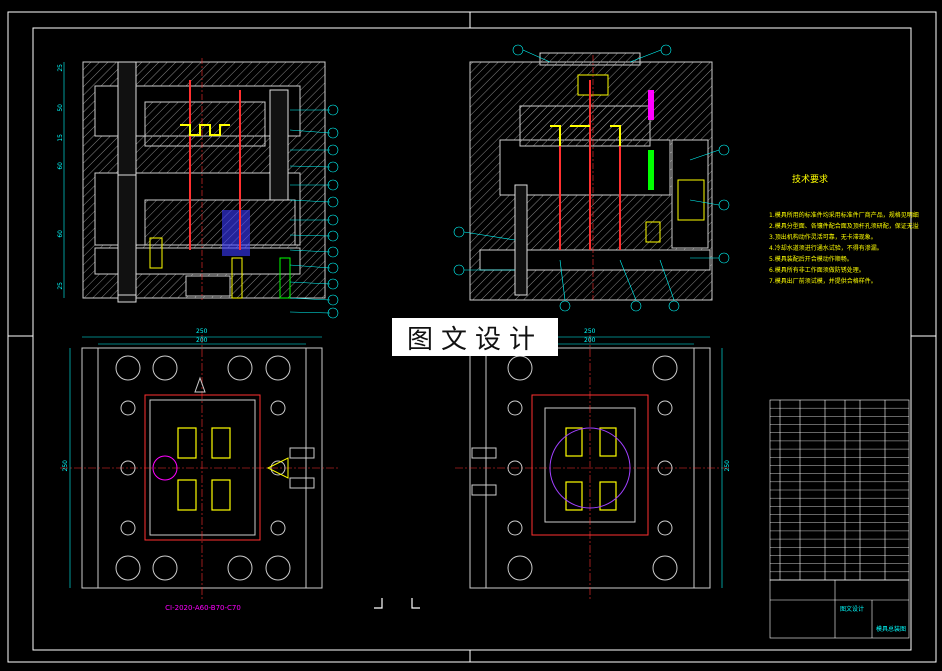  Describe the element at coordinates (590, 340) in the screenshot. I see `dim-width-inner-right: 200` at that location.